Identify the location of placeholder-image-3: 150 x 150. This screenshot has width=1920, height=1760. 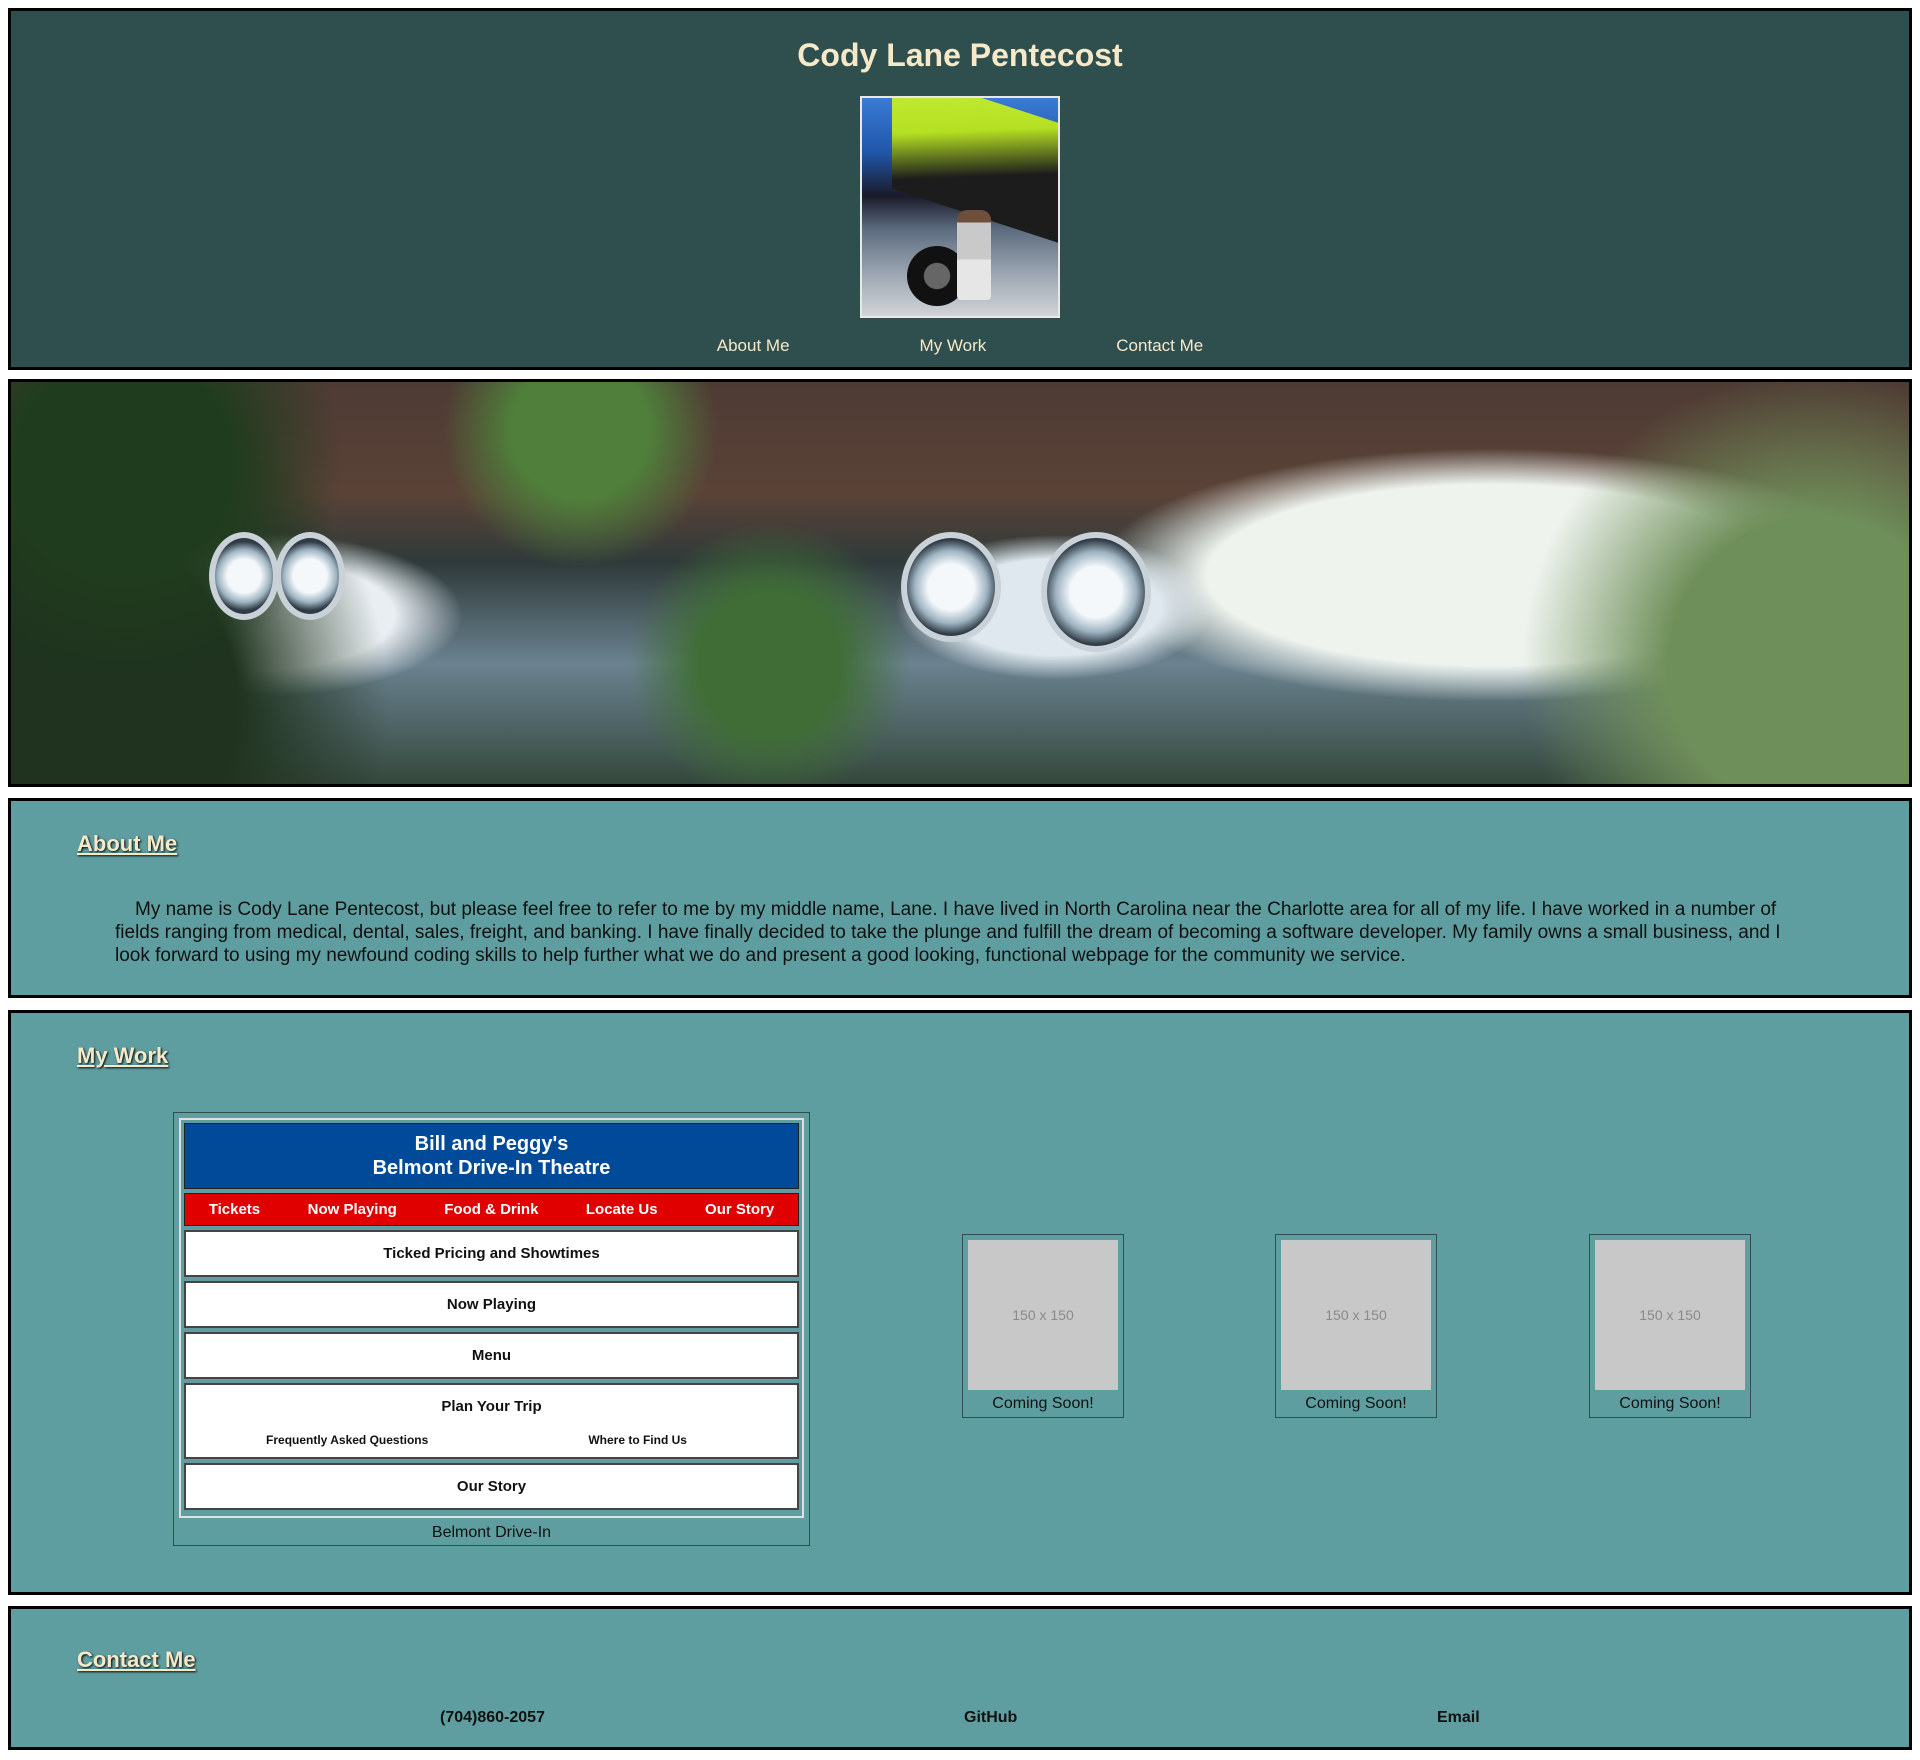
(1670, 1315).